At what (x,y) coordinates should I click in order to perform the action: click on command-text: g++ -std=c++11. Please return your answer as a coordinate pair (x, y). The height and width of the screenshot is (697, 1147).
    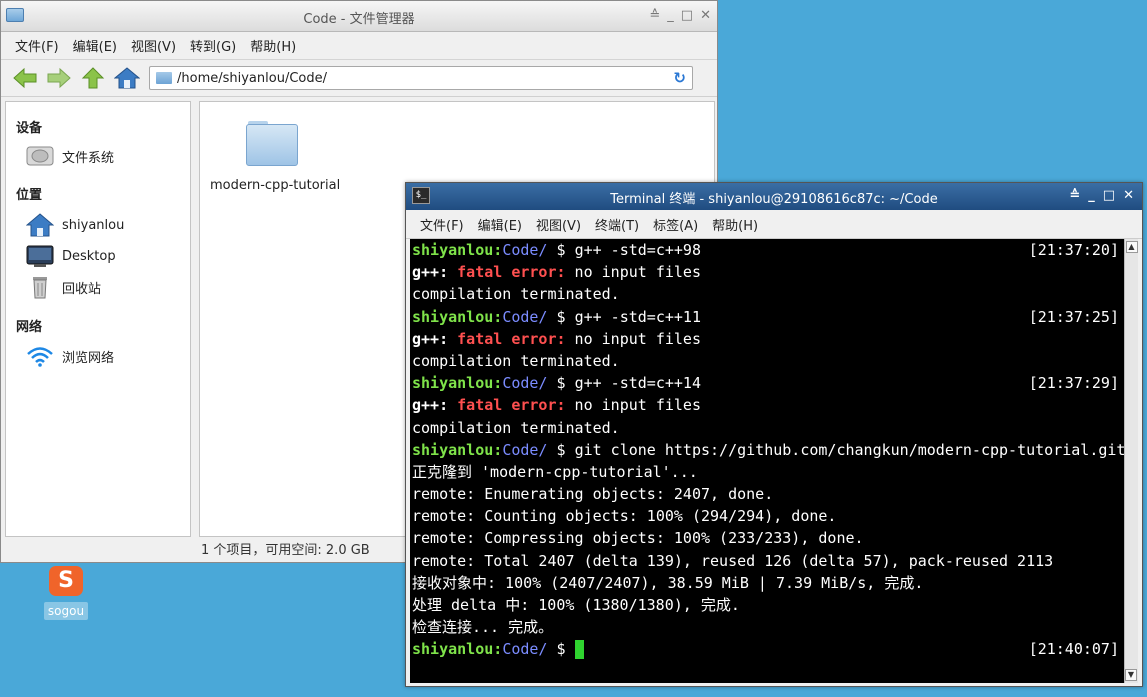
    Looking at the image, I should click on (637, 316).